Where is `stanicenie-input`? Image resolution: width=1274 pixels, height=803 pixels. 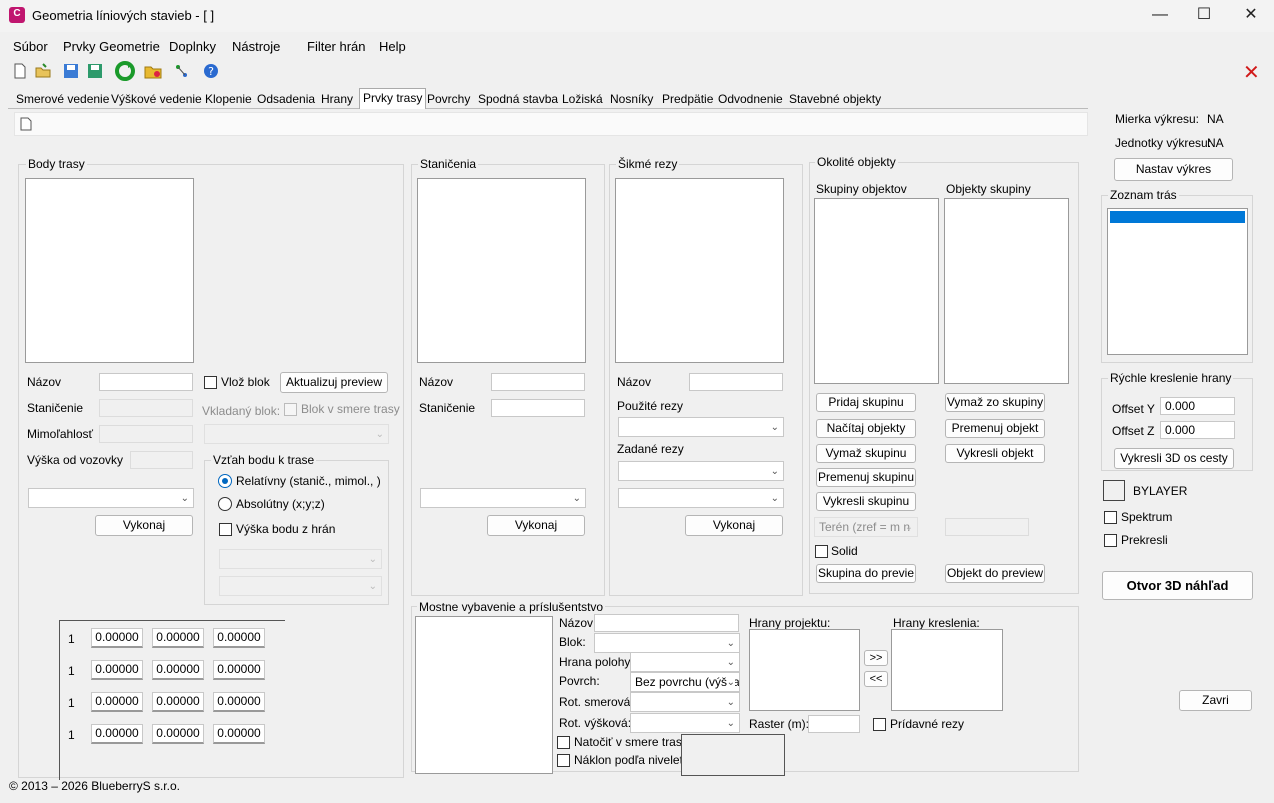 stanicenie-input is located at coordinates (146, 408).